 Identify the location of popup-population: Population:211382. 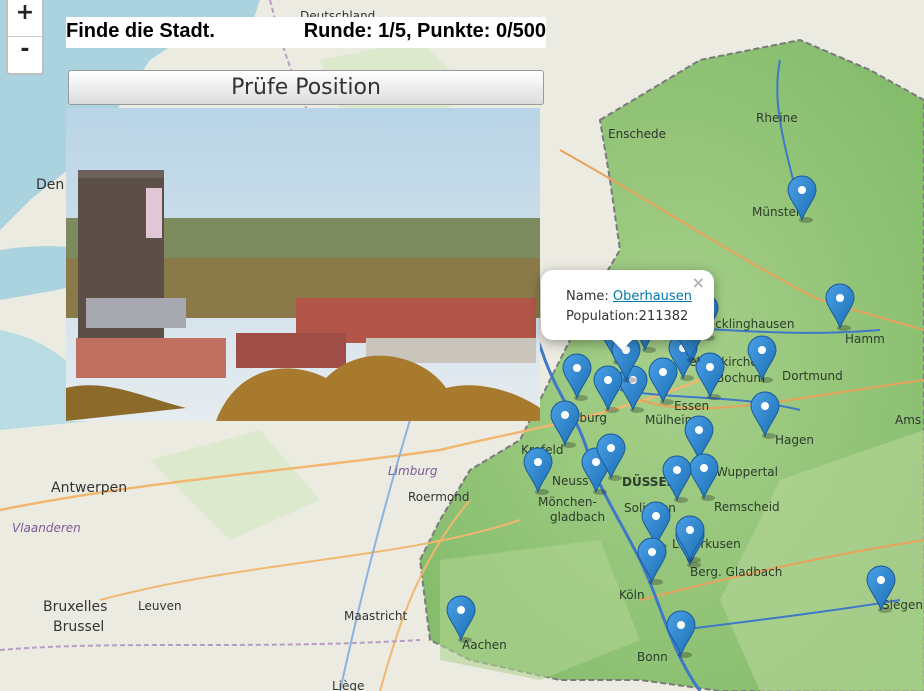
(627, 316).